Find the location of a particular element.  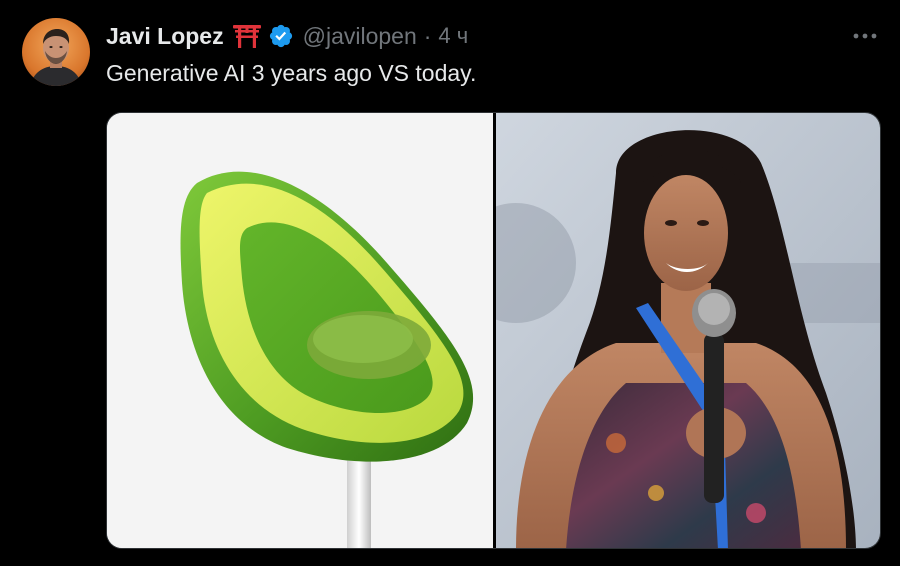

more-options-button is located at coordinates (865, 36).